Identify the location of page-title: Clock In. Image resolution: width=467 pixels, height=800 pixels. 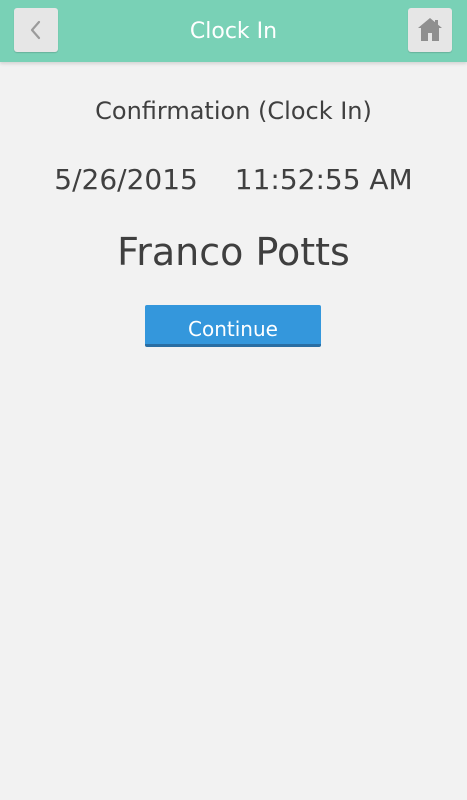
(233, 31).